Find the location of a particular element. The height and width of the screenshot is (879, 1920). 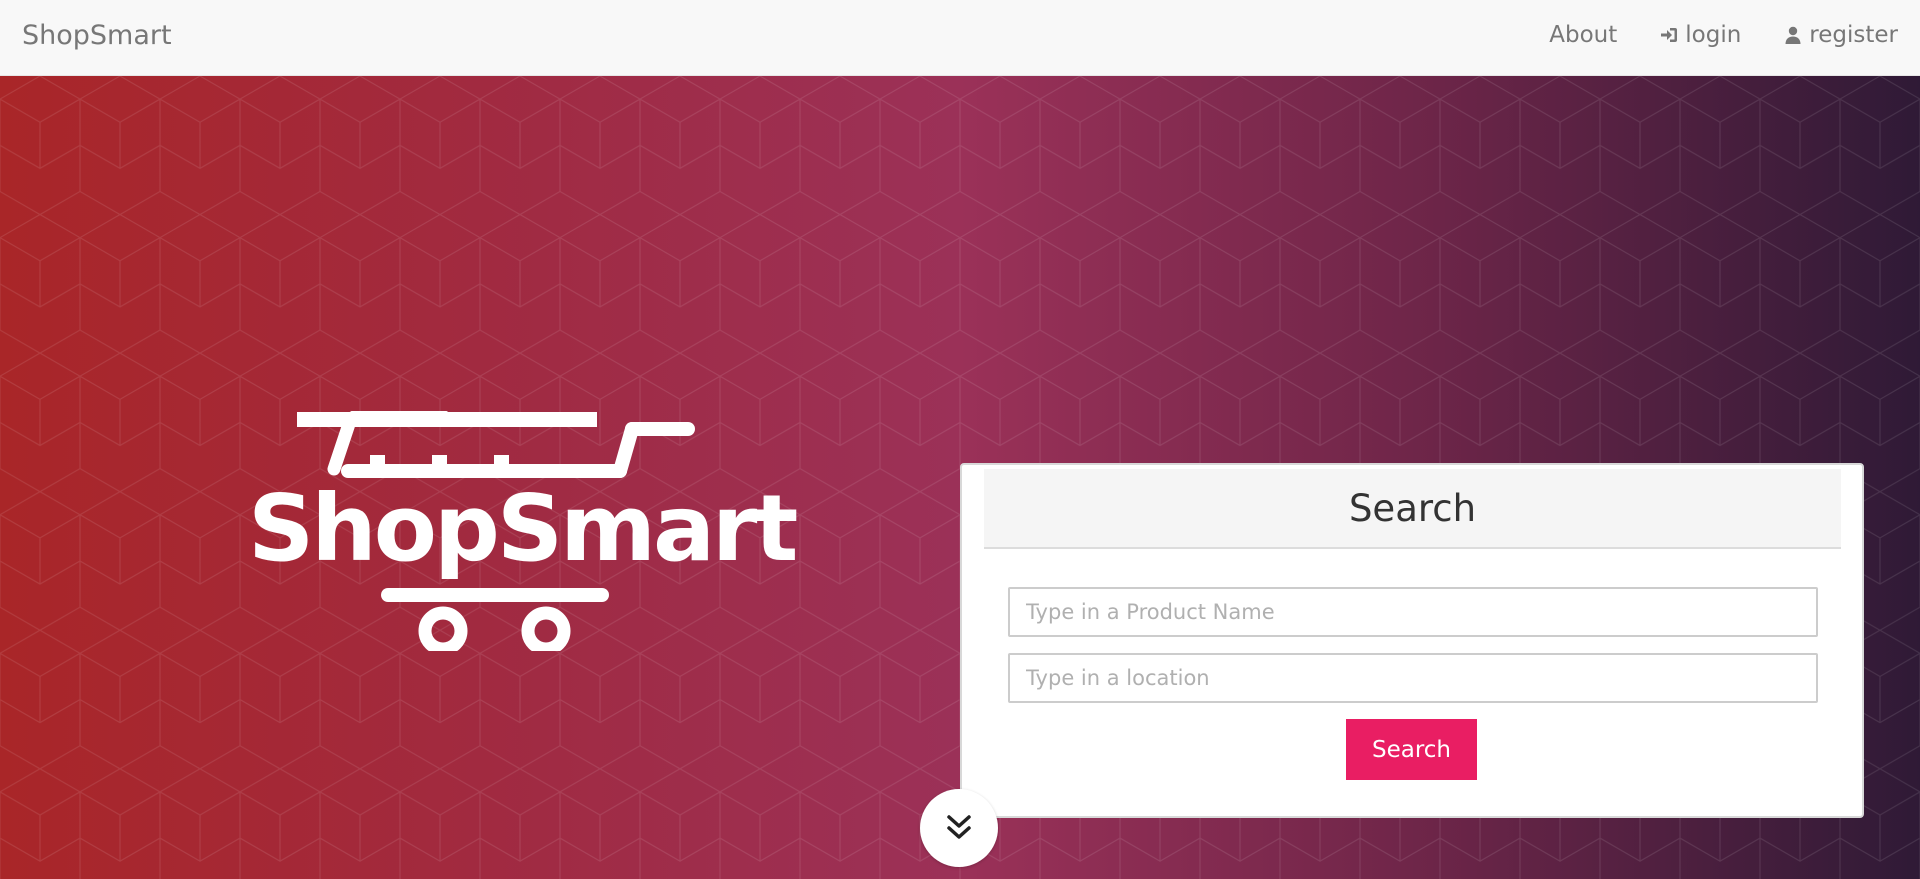

brand-link: ShopSmart is located at coordinates (97, 35).